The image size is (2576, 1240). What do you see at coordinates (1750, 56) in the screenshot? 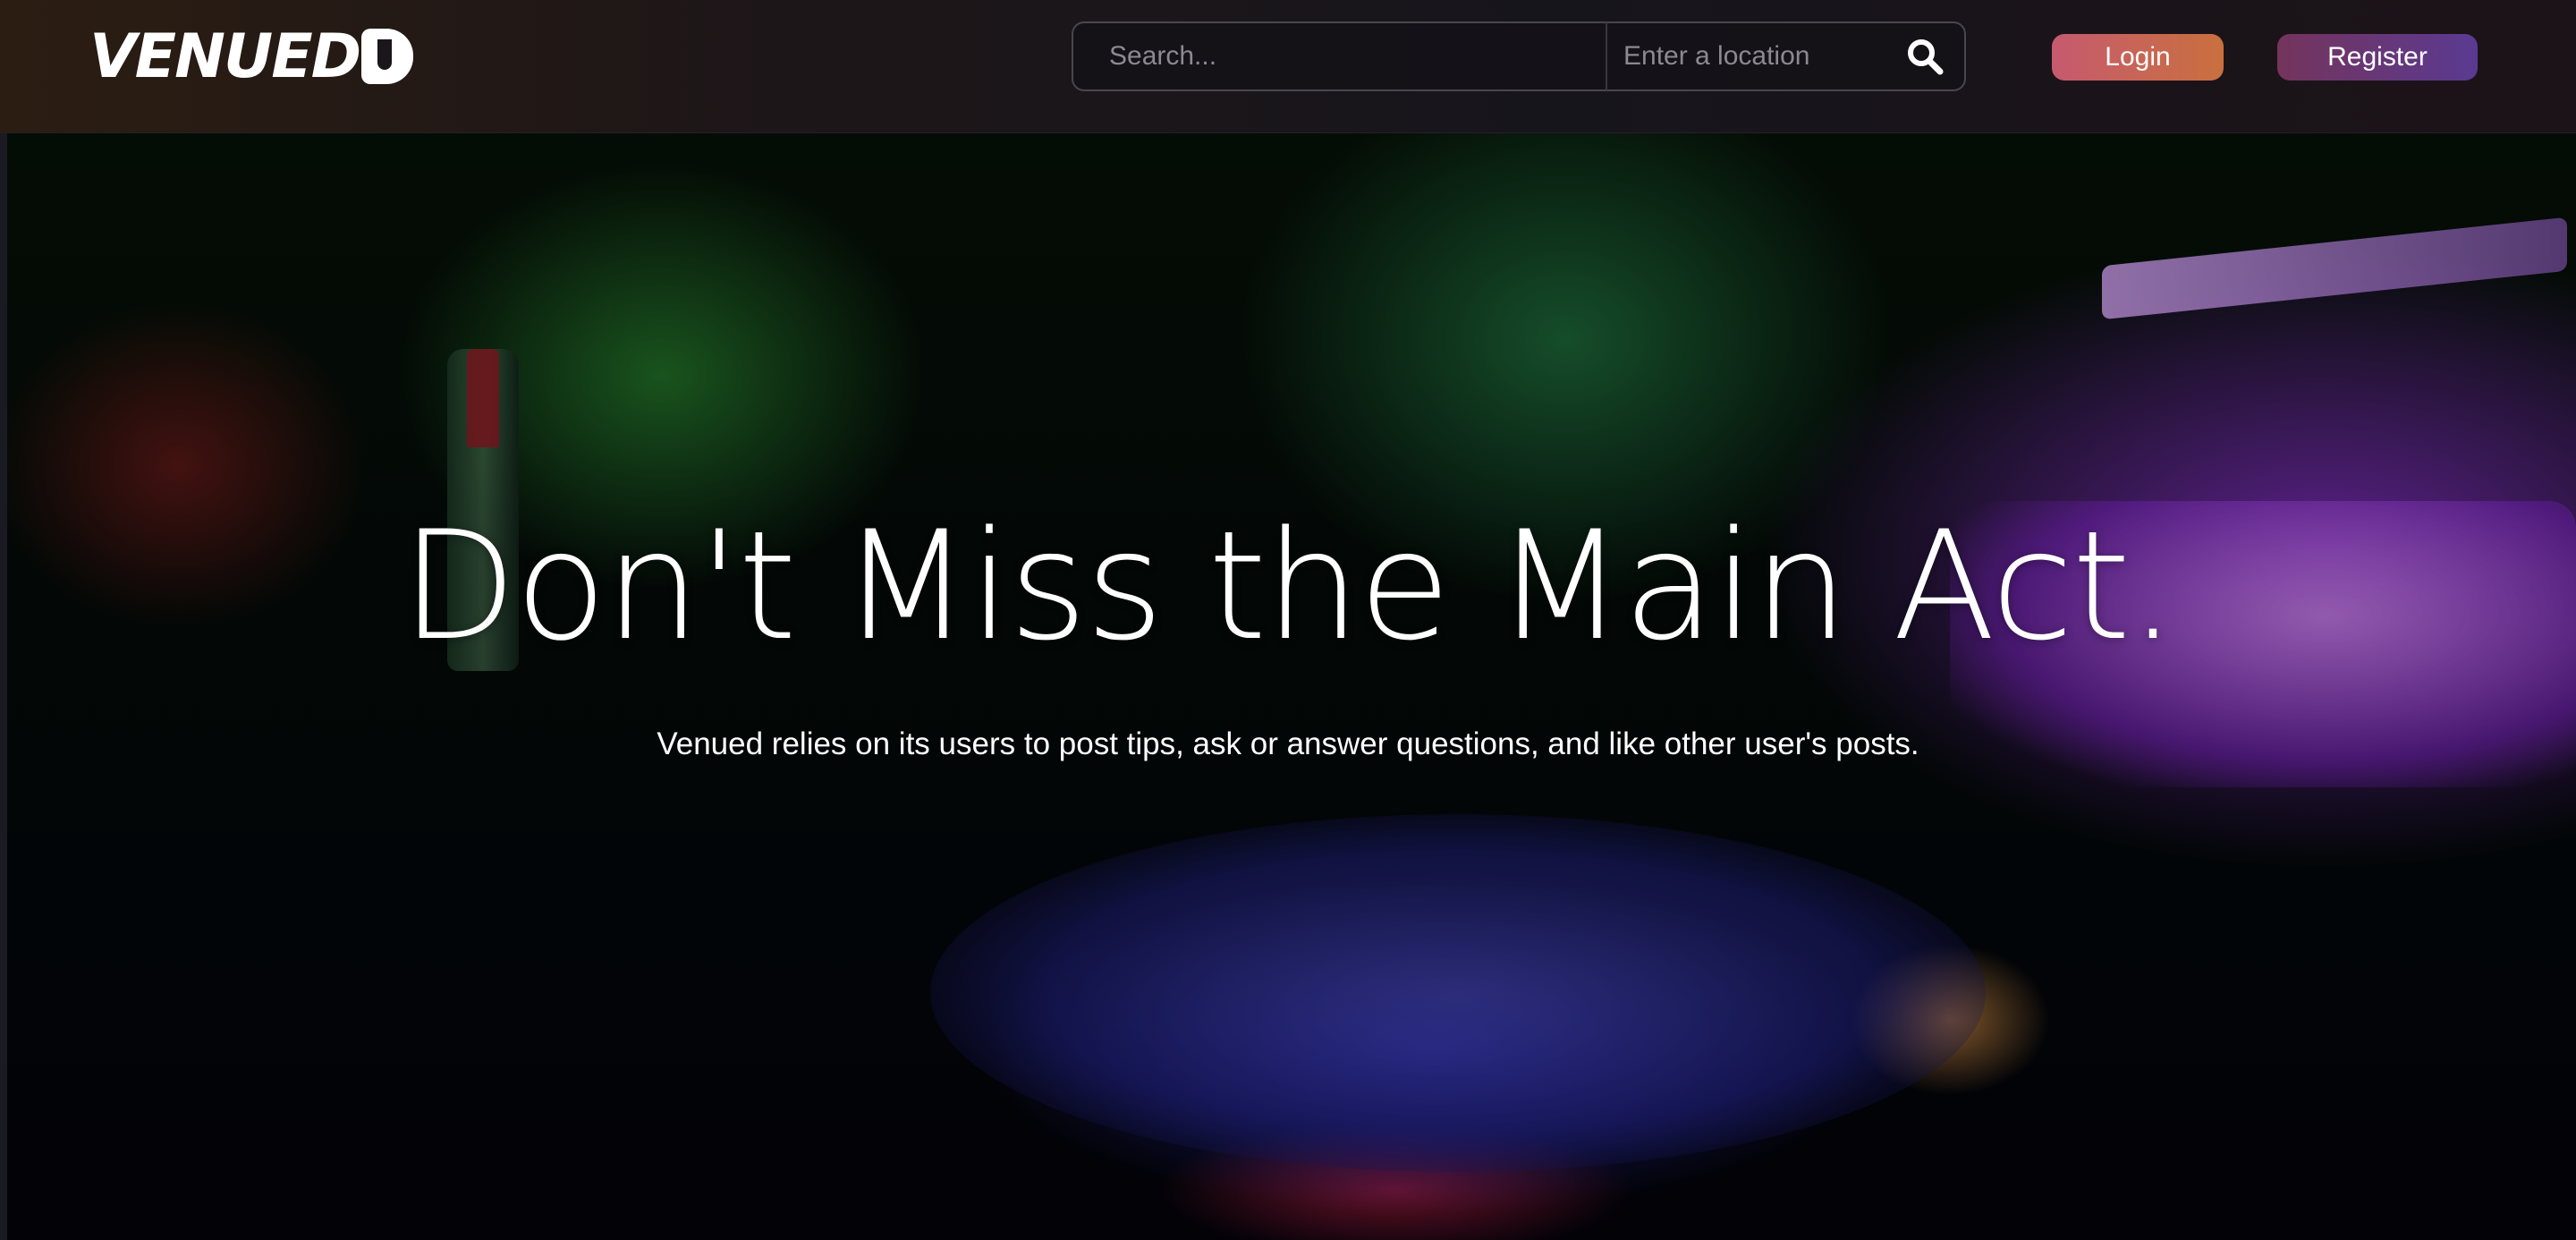
I see `location-input` at bounding box center [1750, 56].